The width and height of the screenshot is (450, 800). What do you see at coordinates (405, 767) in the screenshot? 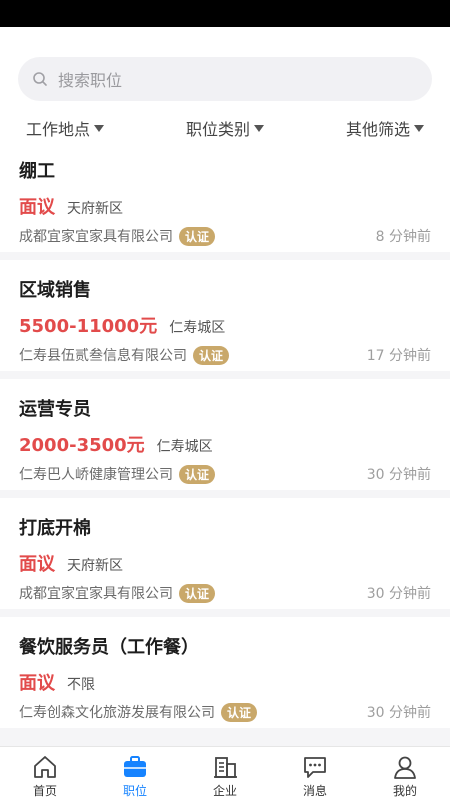
I see `user-icon` at bounding box center [405, 767].